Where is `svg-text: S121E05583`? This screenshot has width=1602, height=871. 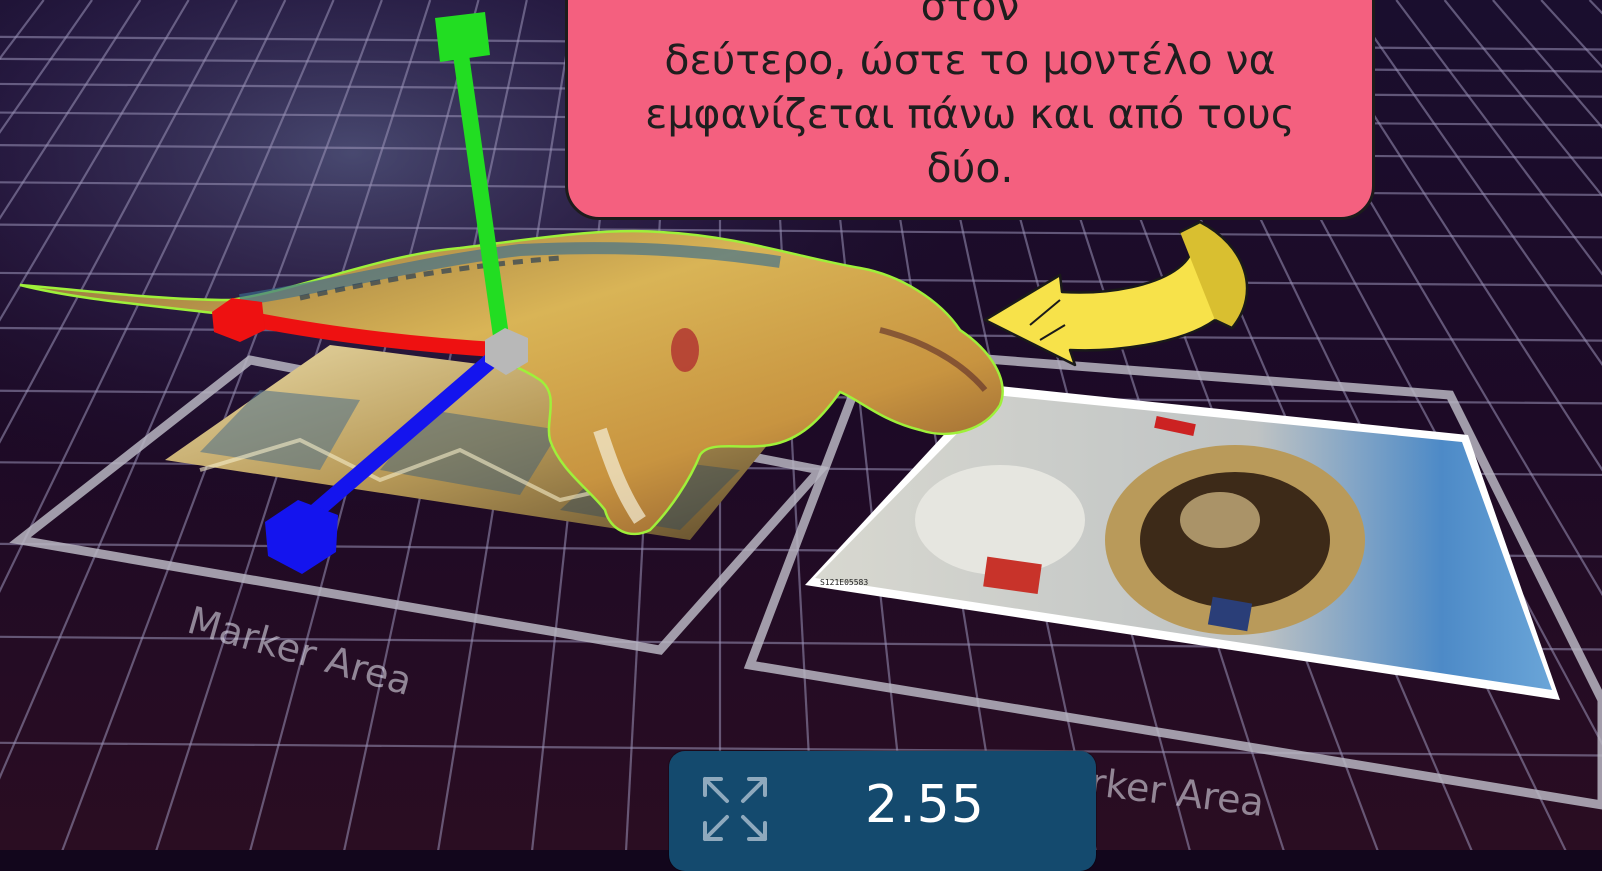
svg-text: S121E05583 is located at coordinates (844, 582).